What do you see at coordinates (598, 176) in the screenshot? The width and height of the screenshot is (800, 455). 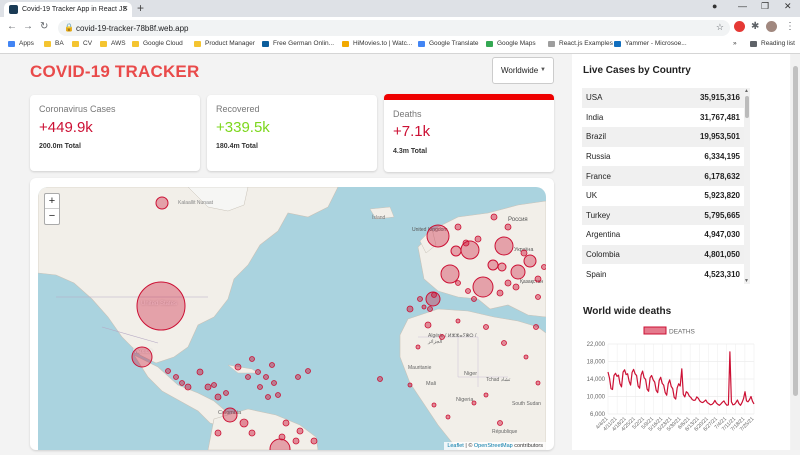 I see `country-name: France` at bounding box center [598, 176].